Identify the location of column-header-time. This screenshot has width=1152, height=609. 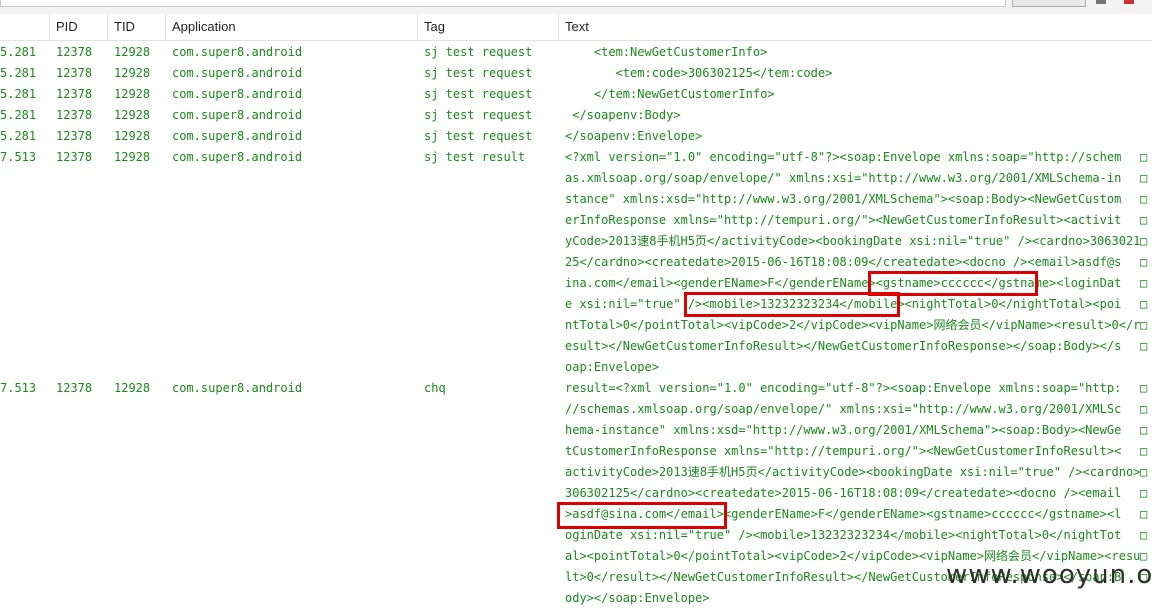
(25, 27).